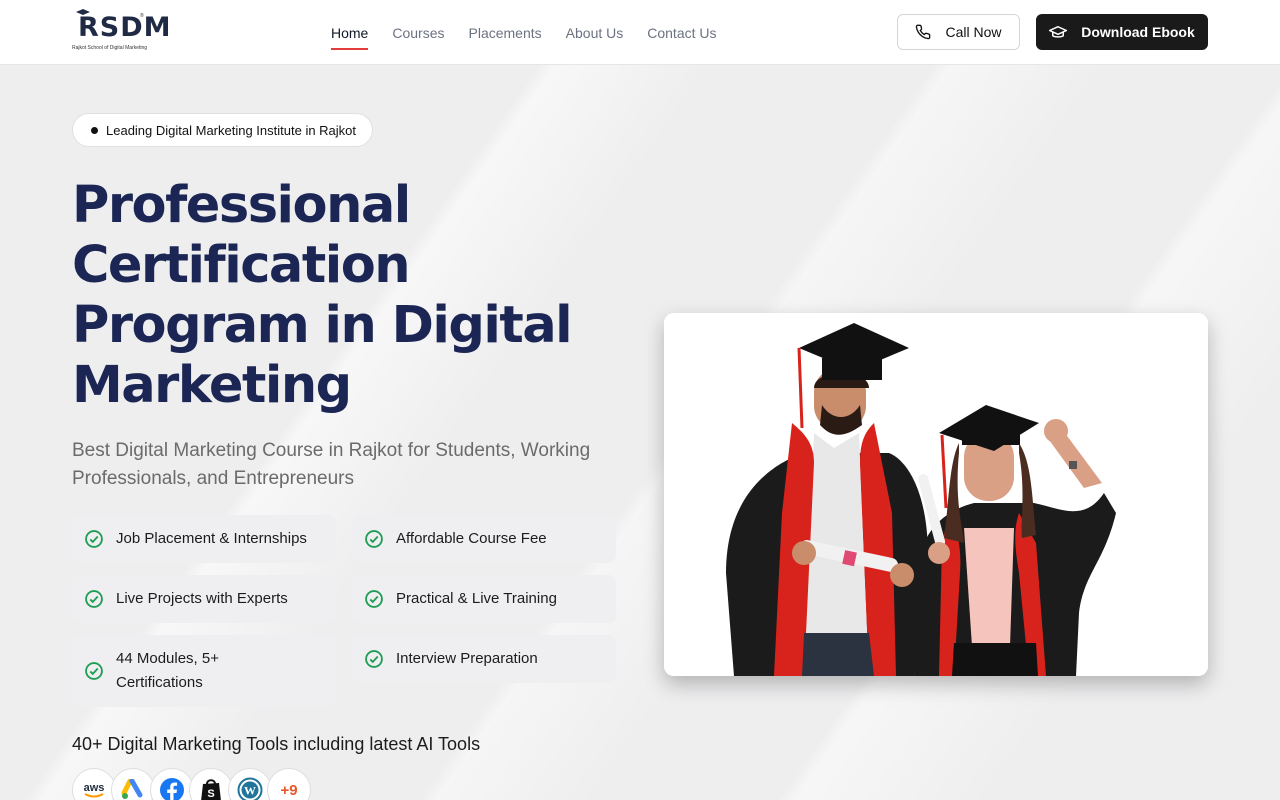 This screenshot has width=1280, height=800. I want to click on svg-text: S, so click(210, 794).